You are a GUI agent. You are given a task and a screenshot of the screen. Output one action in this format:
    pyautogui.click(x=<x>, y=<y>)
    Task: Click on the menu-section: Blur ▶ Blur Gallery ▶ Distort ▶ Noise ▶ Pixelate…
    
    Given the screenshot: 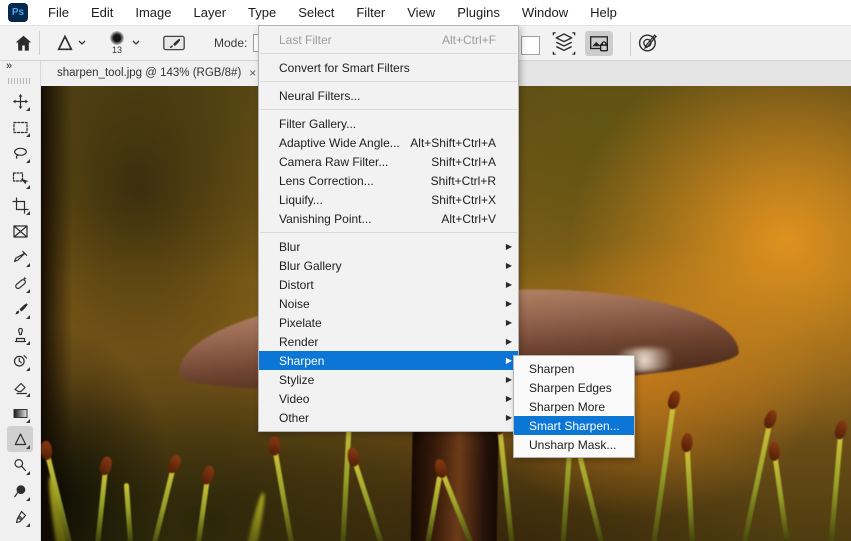 What is the action you would take?
    pyautogui.click(x=388, y=332)
    